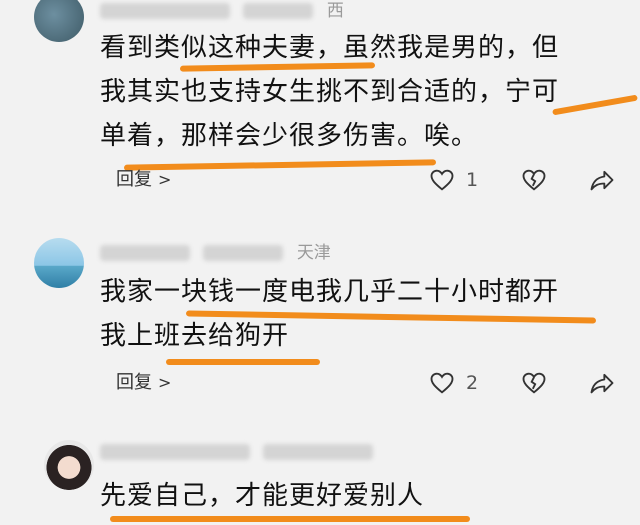 This screenshot has width=640, height=525. What do you see at coordinates (472, 383) in the screenshot?
I see `like-count: 2` at bounding box center [472, 383].